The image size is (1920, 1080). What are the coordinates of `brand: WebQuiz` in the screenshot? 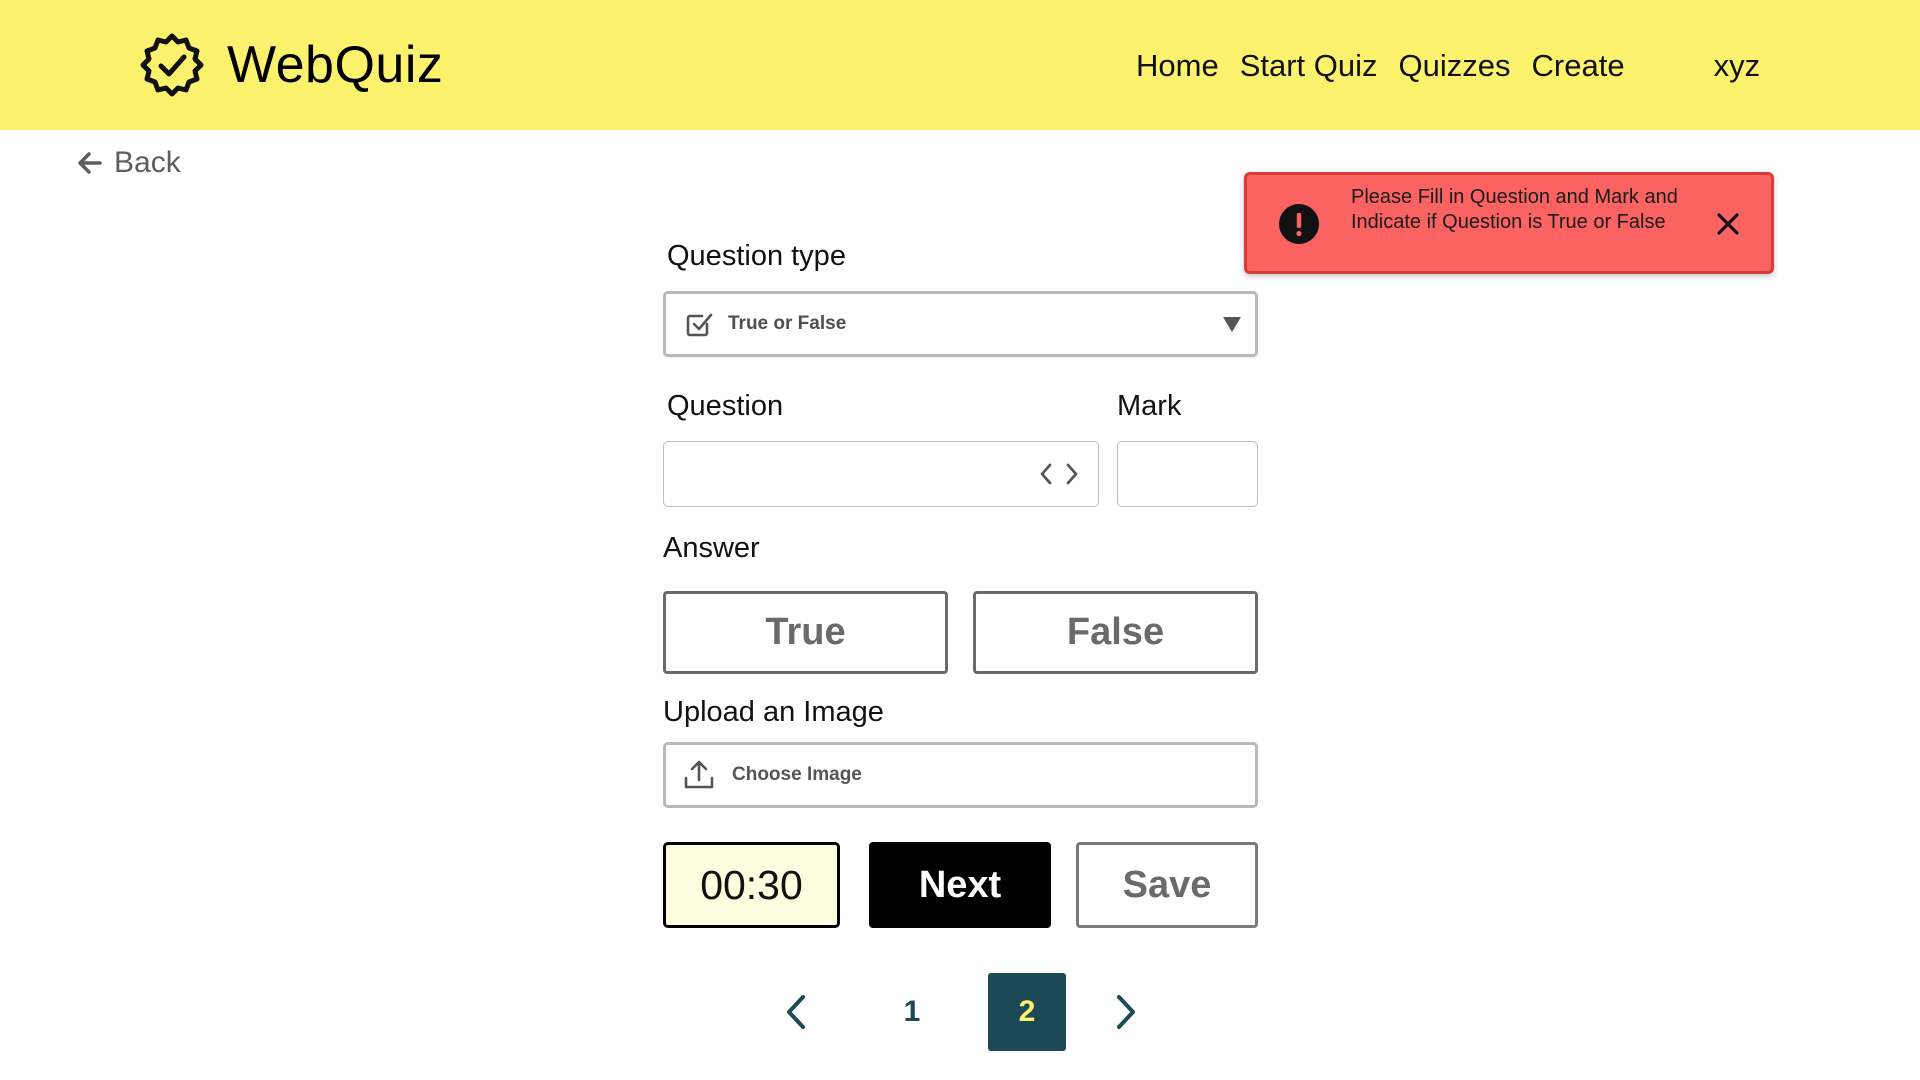 It's located at (290, 65).